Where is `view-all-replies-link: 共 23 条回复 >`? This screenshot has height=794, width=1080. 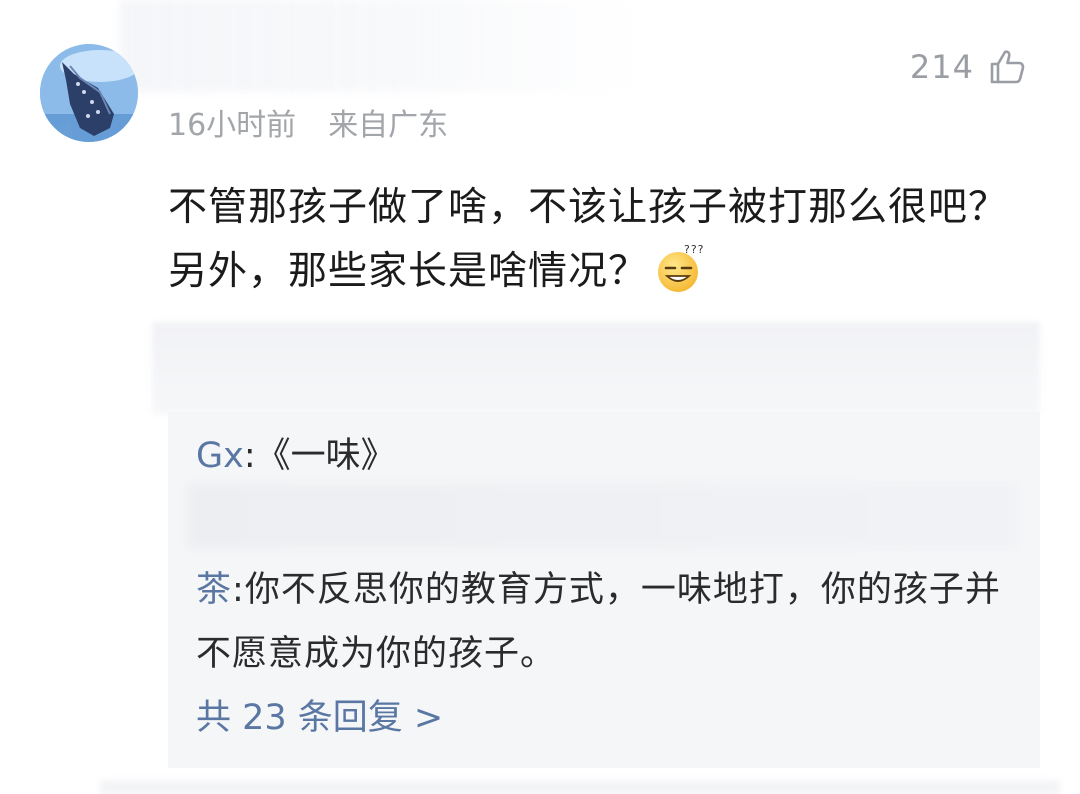
view-all-replies-link: 共 23 条回复 > is located at coordinates (319, 718).